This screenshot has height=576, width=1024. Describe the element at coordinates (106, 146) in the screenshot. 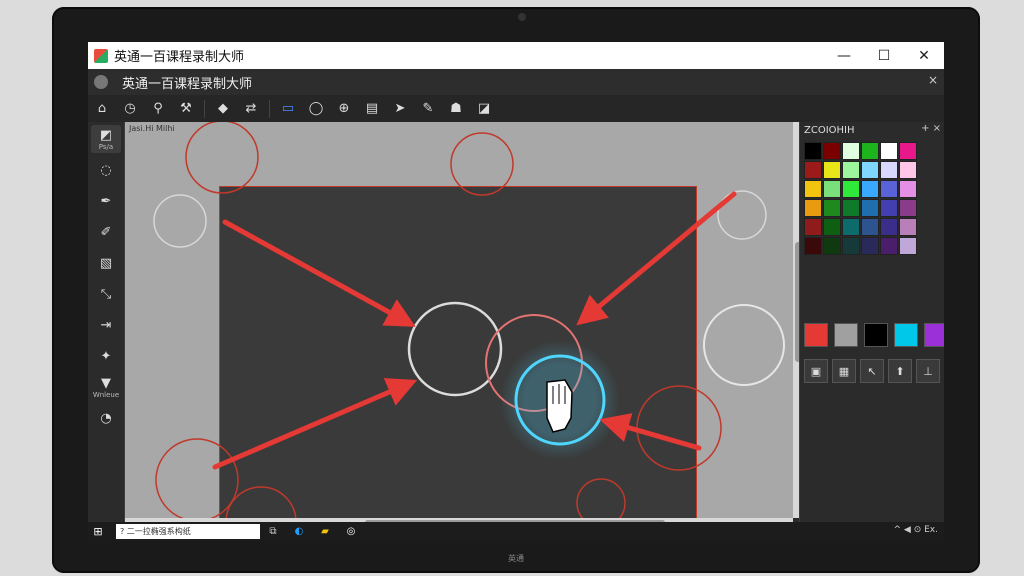

I see `select-tool-label: Ps/a` at that location.